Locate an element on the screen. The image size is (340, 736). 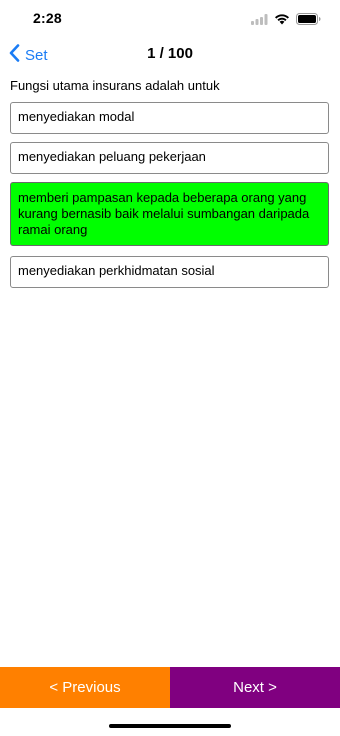
navigation-bar: Set 1 / 100 is located at coordinates (170, 55).